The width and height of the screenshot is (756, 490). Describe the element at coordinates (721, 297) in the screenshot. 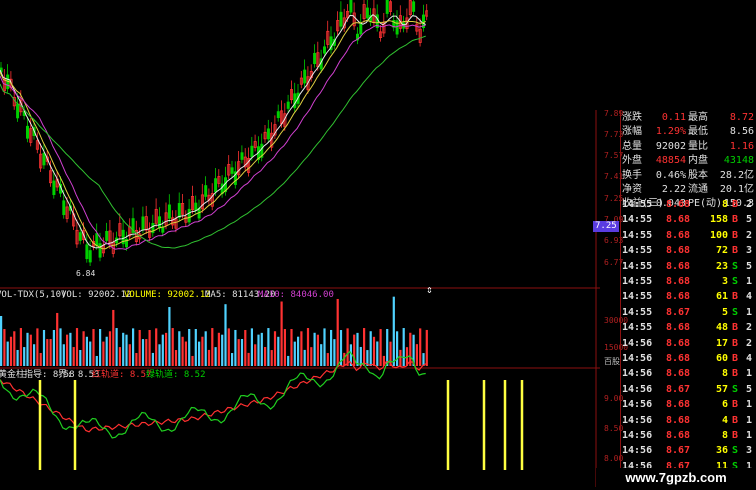

I see `tick-volume: 61` at that location.